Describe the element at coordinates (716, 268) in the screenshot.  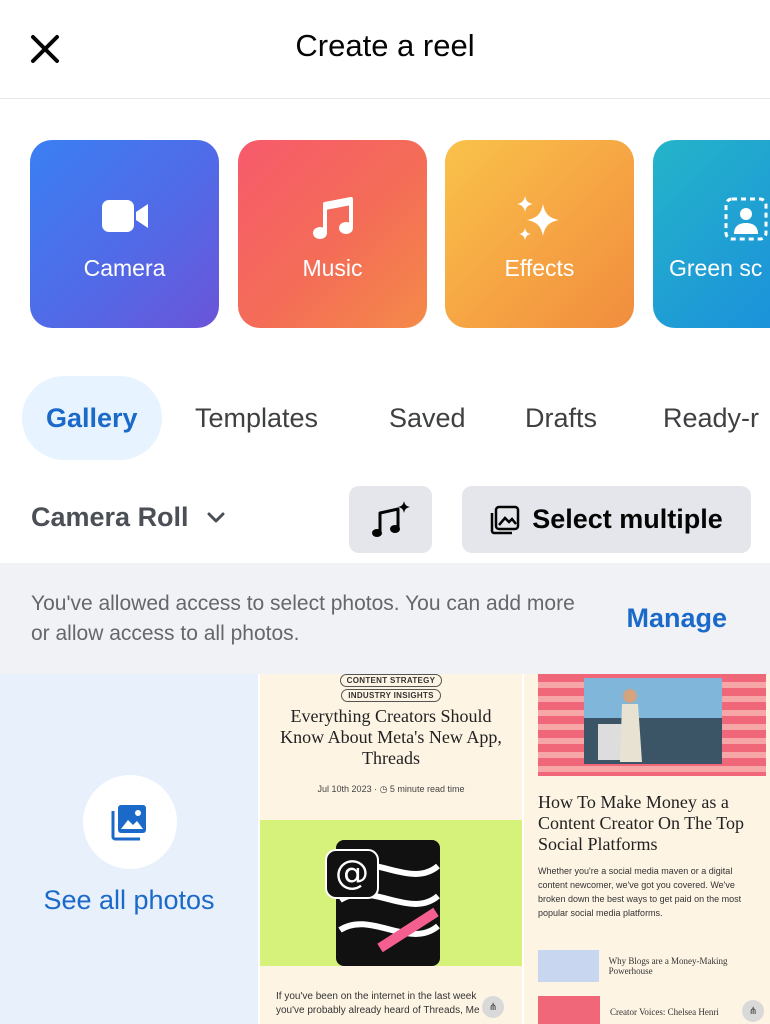
I see `green-screen-label: Green sc` at that location.